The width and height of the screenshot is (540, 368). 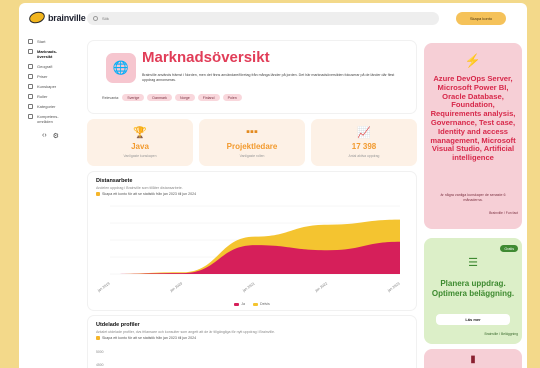 What do you see at coordinates (206, 57) in the screenshot?
I see `page-title: Marknadsöversikt` at bounding box center [206, 57].